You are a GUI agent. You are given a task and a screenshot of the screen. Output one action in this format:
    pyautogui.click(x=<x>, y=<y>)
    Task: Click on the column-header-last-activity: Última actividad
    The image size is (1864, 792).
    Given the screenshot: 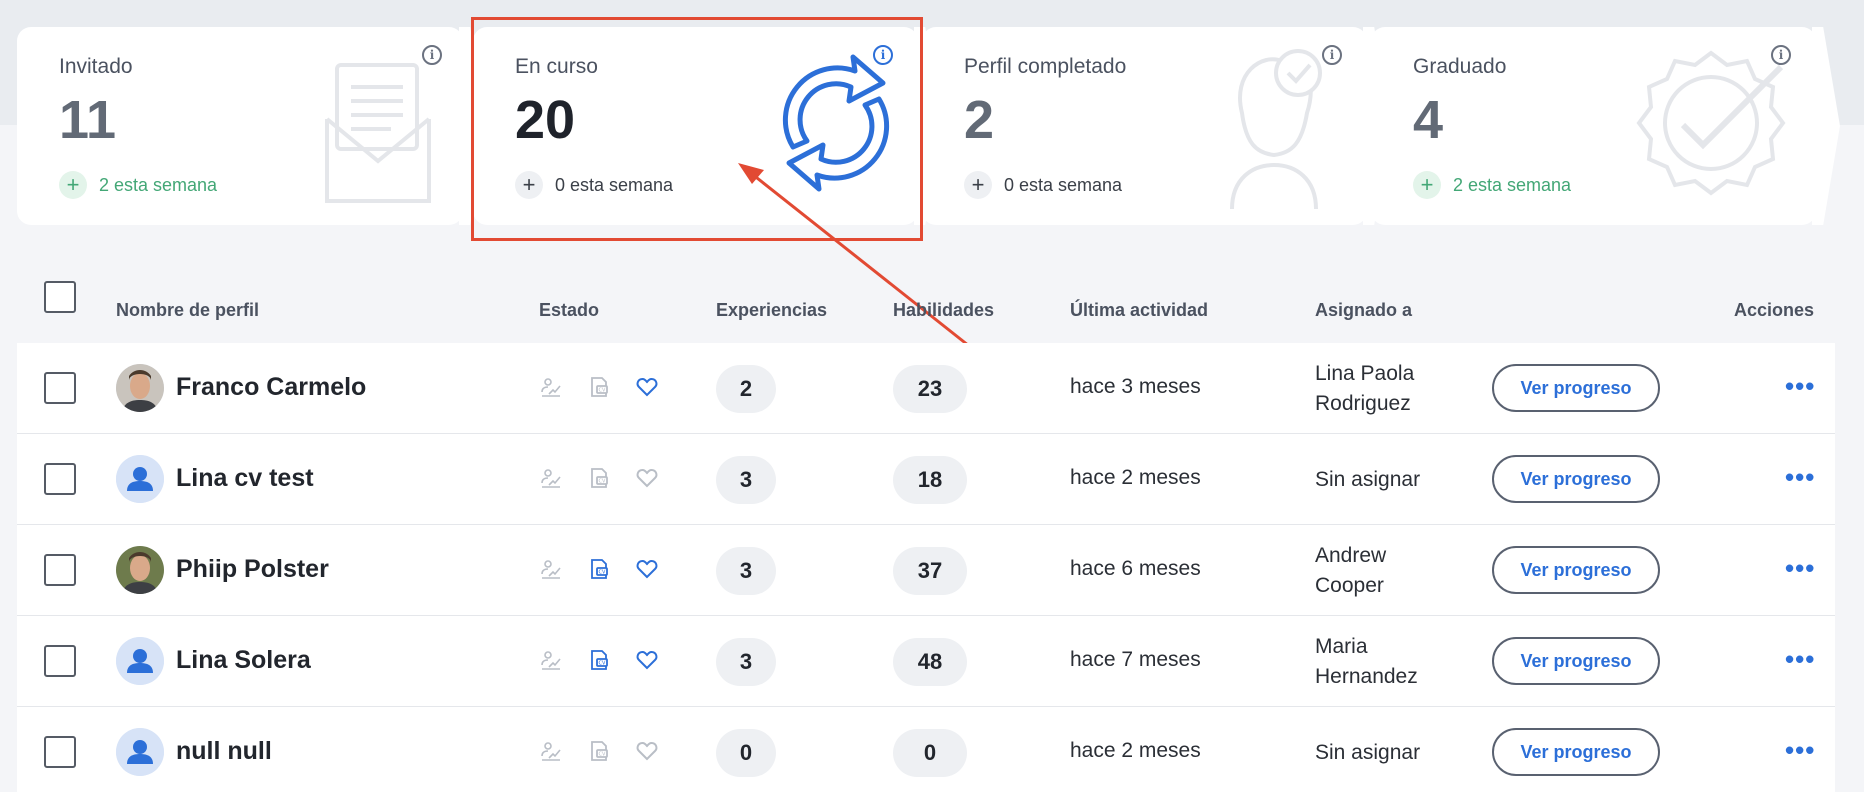 What is the action you would take?
    pyautogui.click(x=1139, y=310)
    